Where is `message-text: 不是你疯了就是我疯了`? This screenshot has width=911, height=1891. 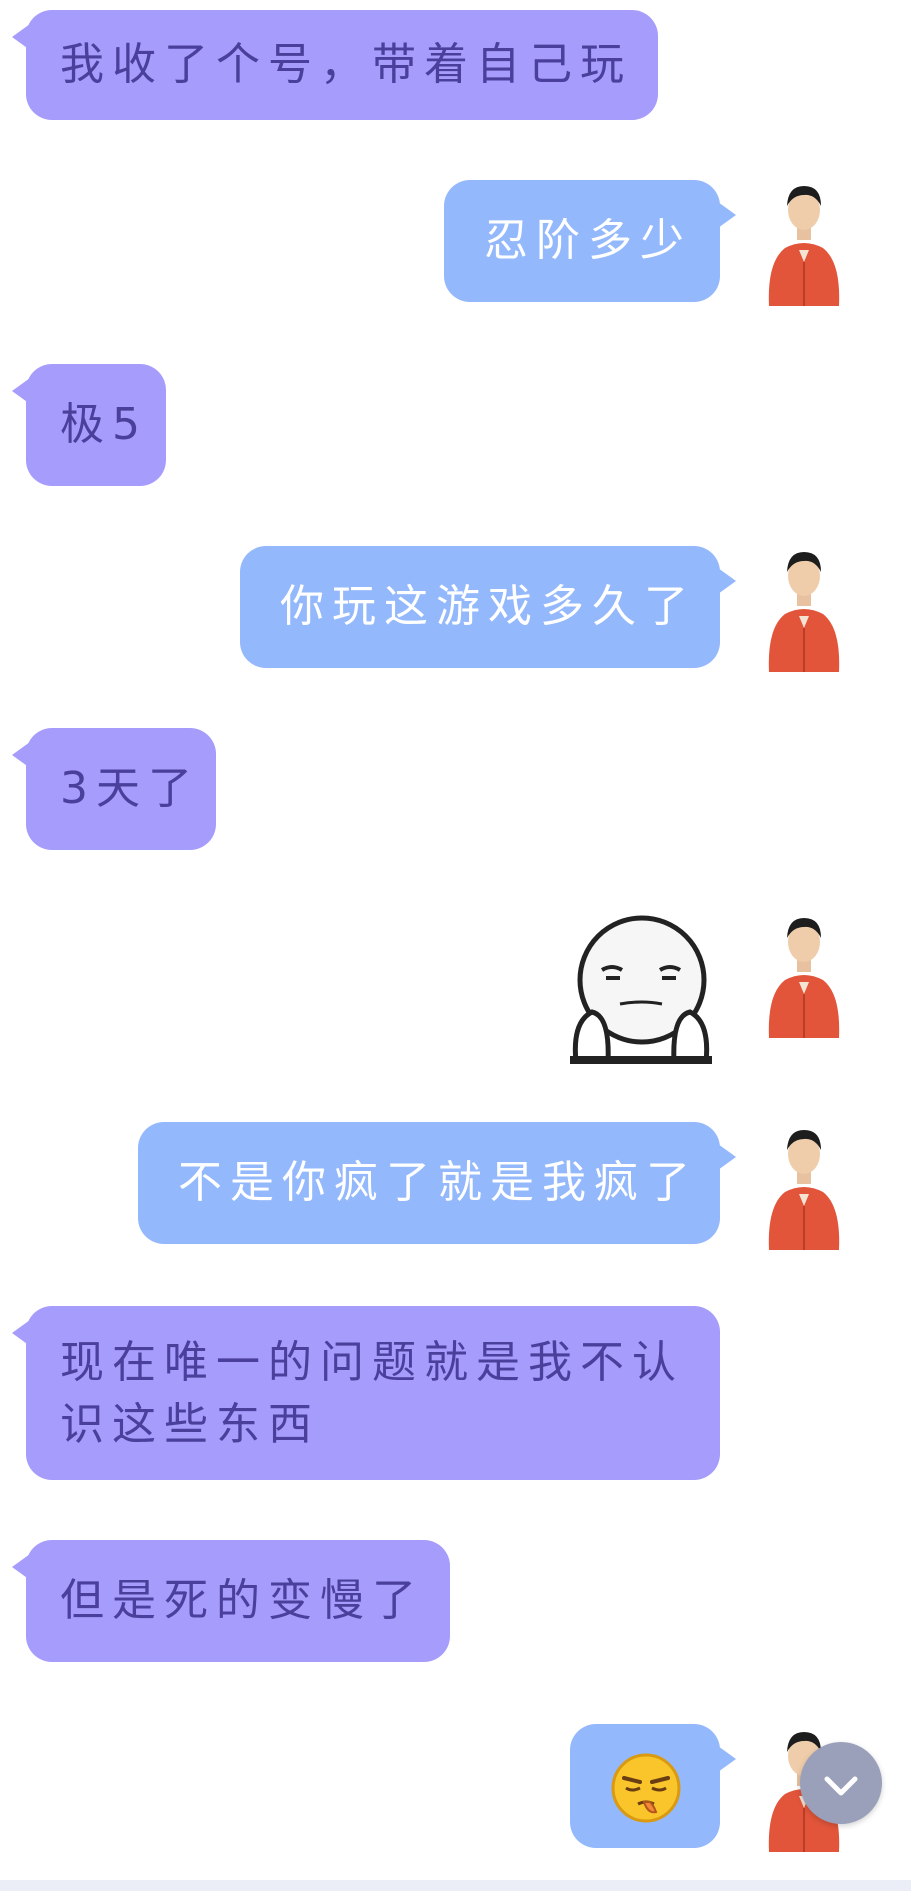
message-text: 不是你疯了就是我疯了 is located at coordinates (438, 1182).